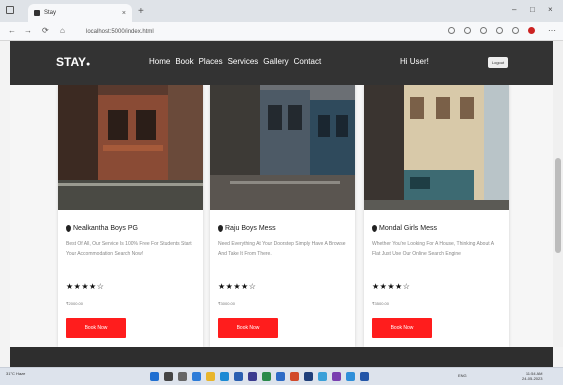 The width and height of the screenshot is (563, 385). I want to click on widgets-icon, so click(196, 376).